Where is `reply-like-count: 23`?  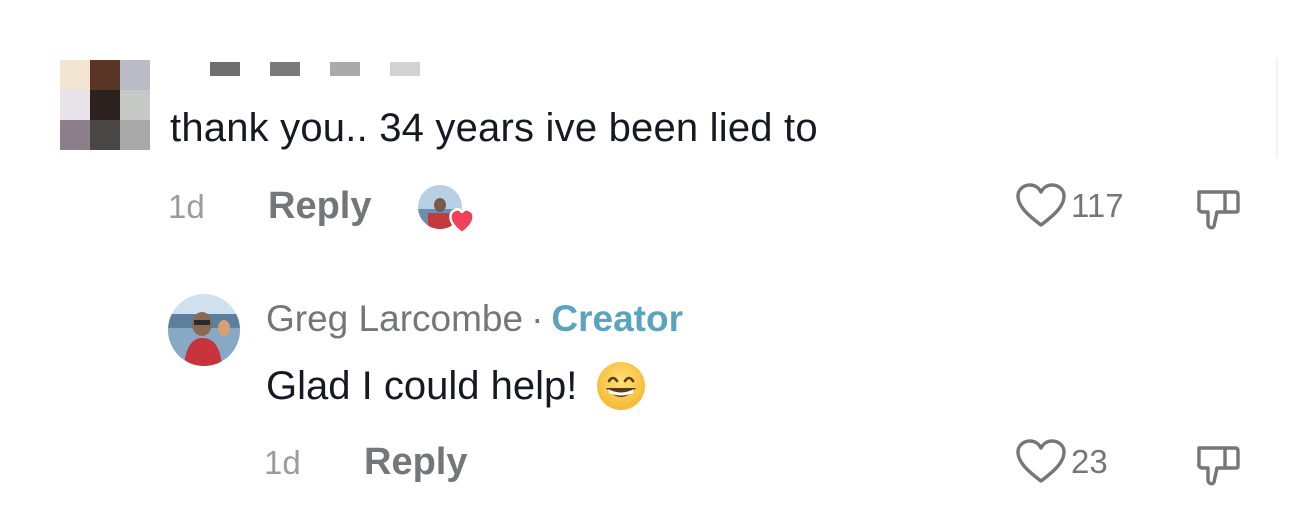
reply-like-count: 23 is located at coordinates (1089, 461).